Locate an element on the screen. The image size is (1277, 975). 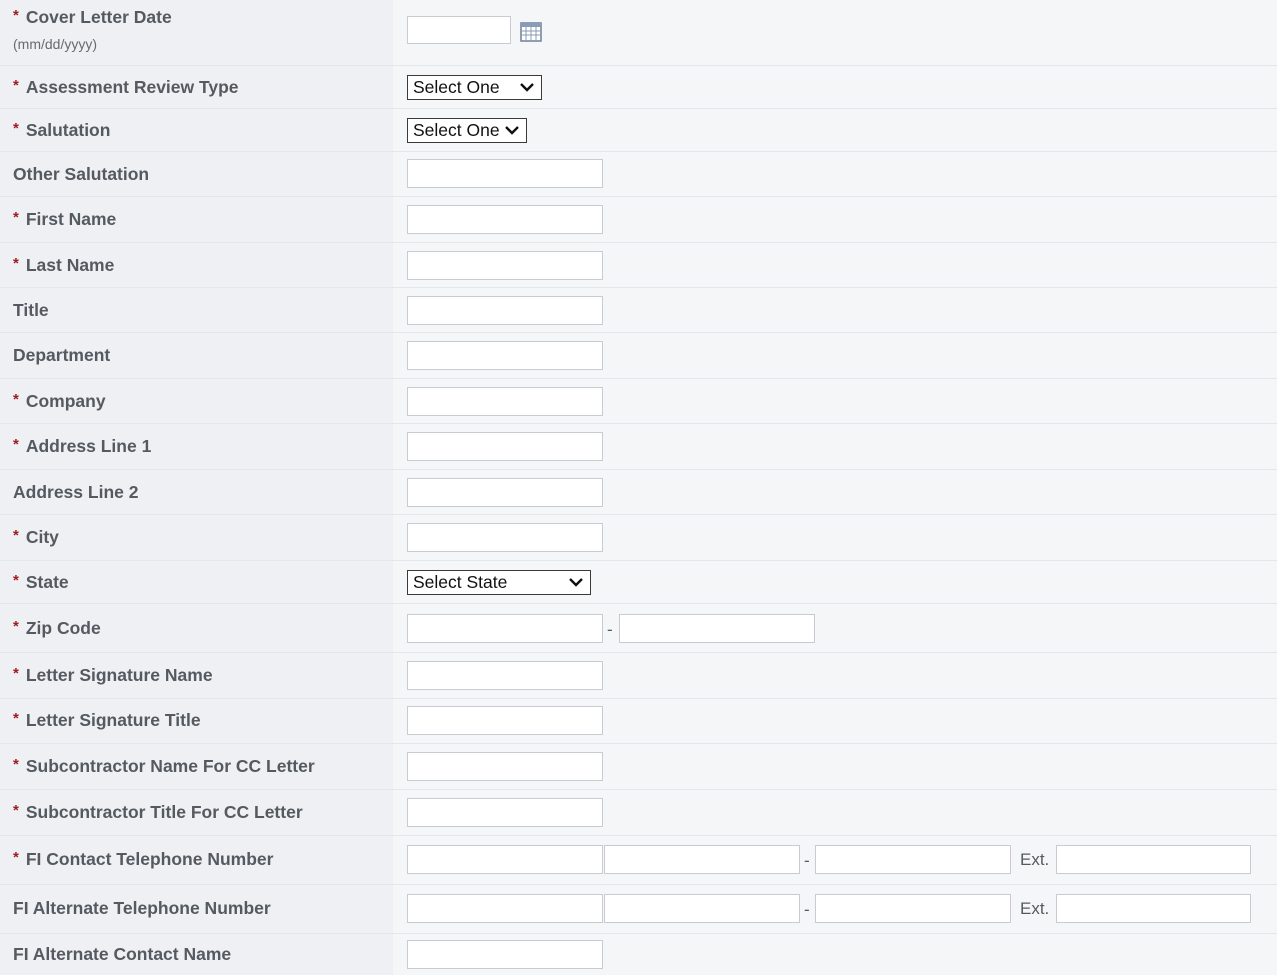
cover-letter-date-label: Cover Letter Date is located at coordinates (98, 17).